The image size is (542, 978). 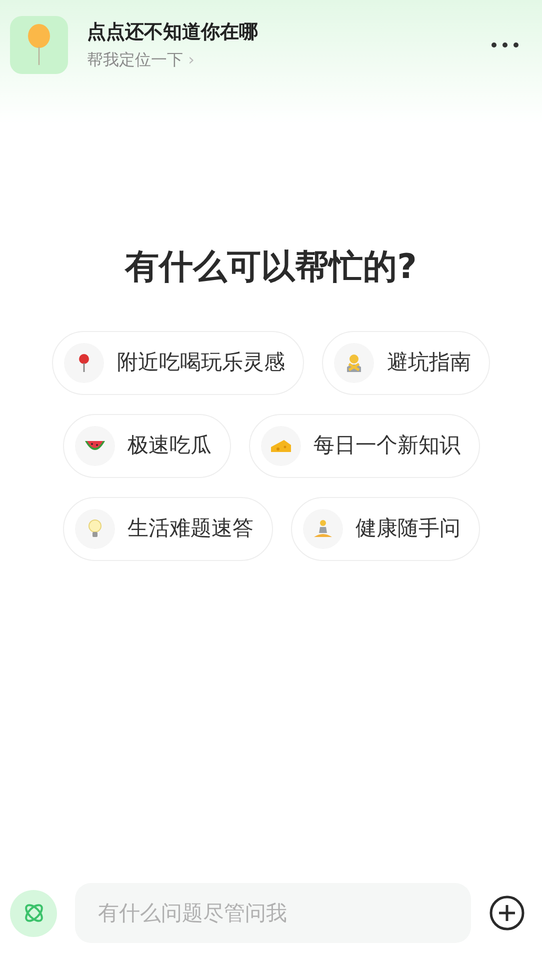 I want to click on suggestion-chip: 生活难题速答, so click(x=167, y=529).